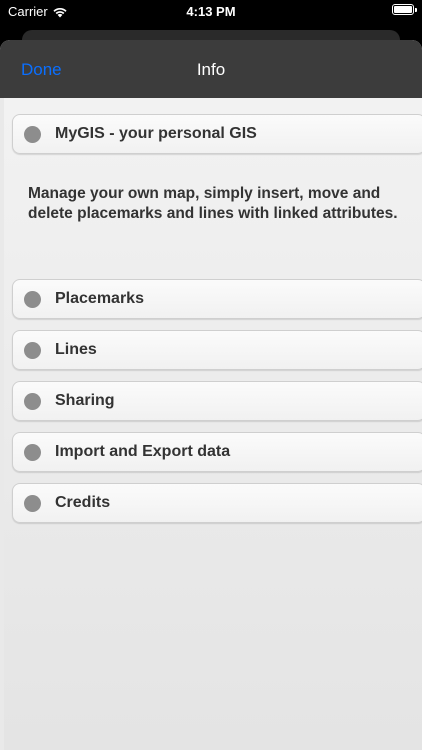  I want to click on navigation-bar: Done Info, so click(211, 69).